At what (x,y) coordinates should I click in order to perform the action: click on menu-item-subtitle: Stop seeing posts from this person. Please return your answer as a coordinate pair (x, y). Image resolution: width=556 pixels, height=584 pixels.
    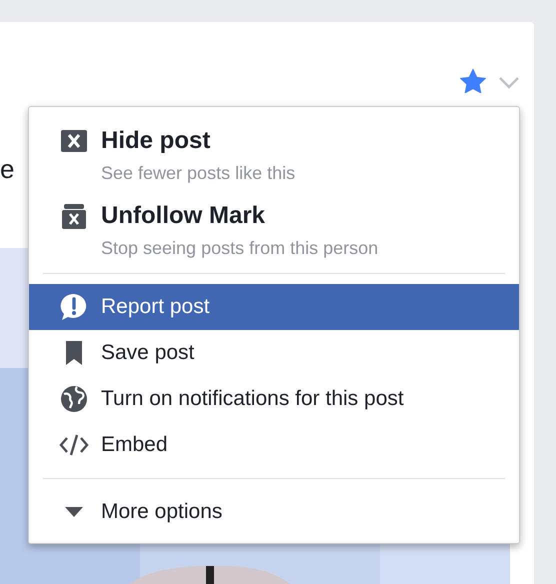
    Looking at the image, I should click on (239, 248).